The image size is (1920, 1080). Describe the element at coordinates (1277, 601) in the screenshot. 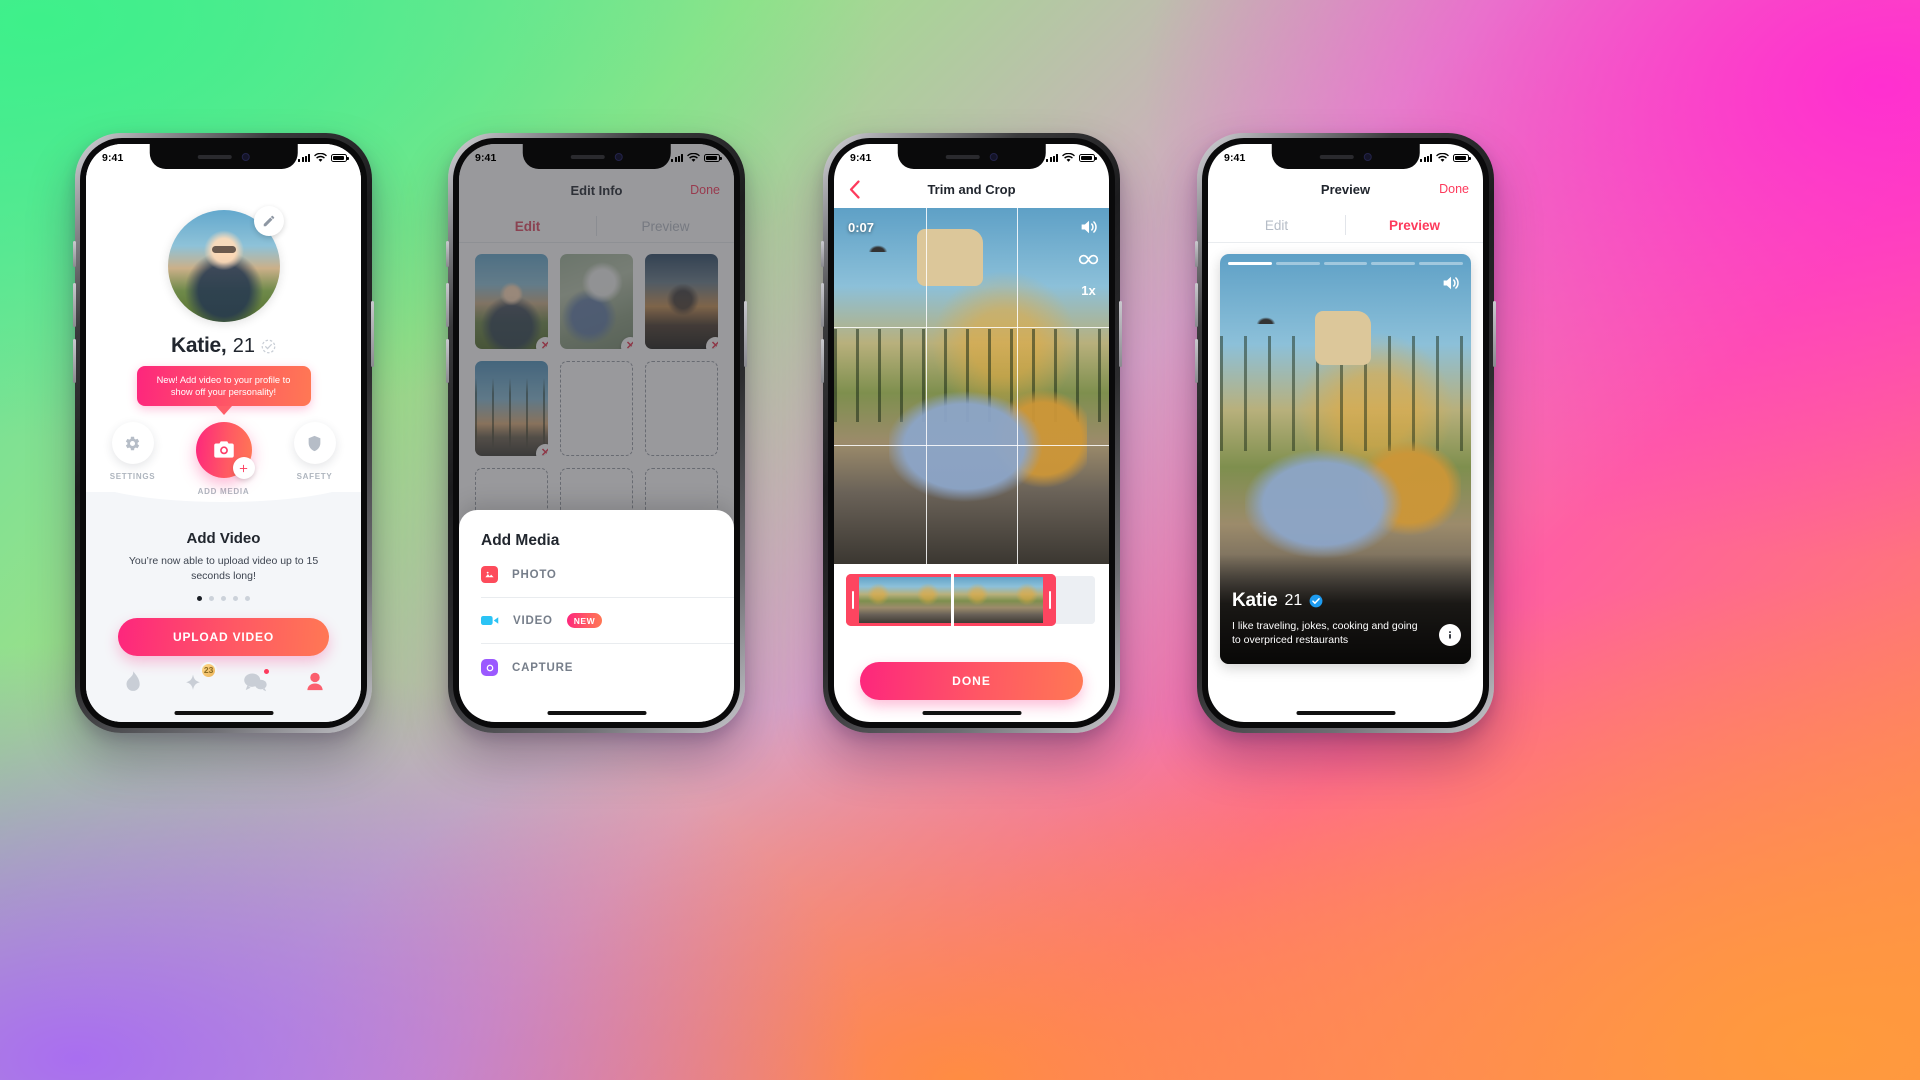

I see `card-name-row: Katie 21` at that location.